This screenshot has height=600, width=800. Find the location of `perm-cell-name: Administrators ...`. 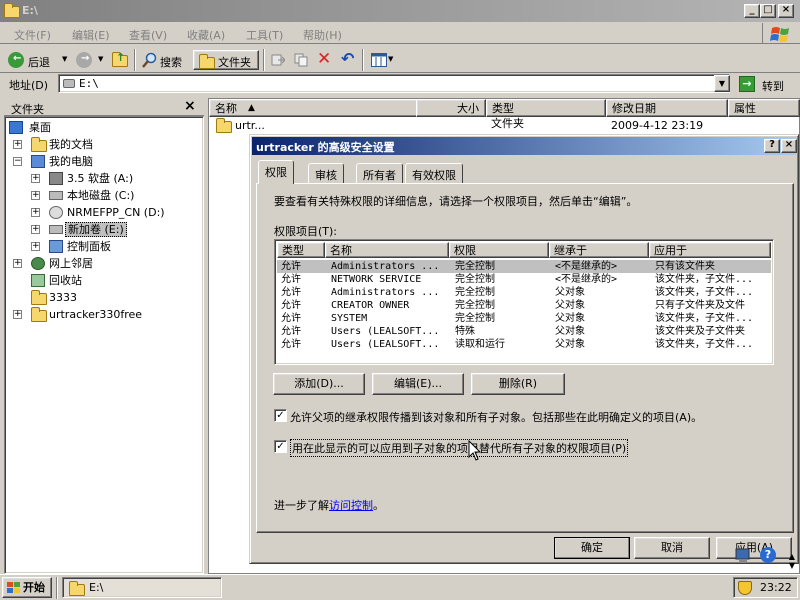

perm-cell-name: Administrators ... is located at coordinates (385, 266).